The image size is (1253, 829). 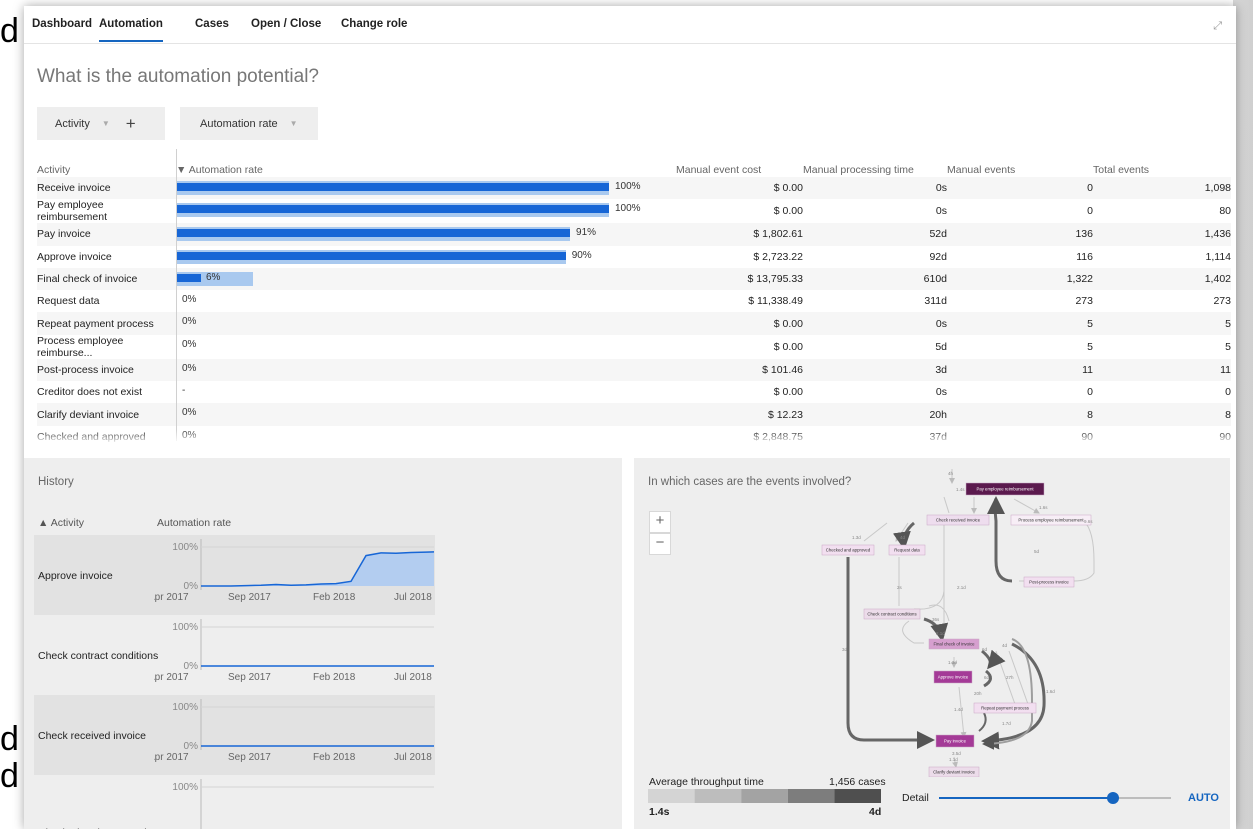 What do you see at coordinates (61, 523) in the screenshot?
I see `history-activity-header: ▲ Activity` at bounding box center [61, 523].